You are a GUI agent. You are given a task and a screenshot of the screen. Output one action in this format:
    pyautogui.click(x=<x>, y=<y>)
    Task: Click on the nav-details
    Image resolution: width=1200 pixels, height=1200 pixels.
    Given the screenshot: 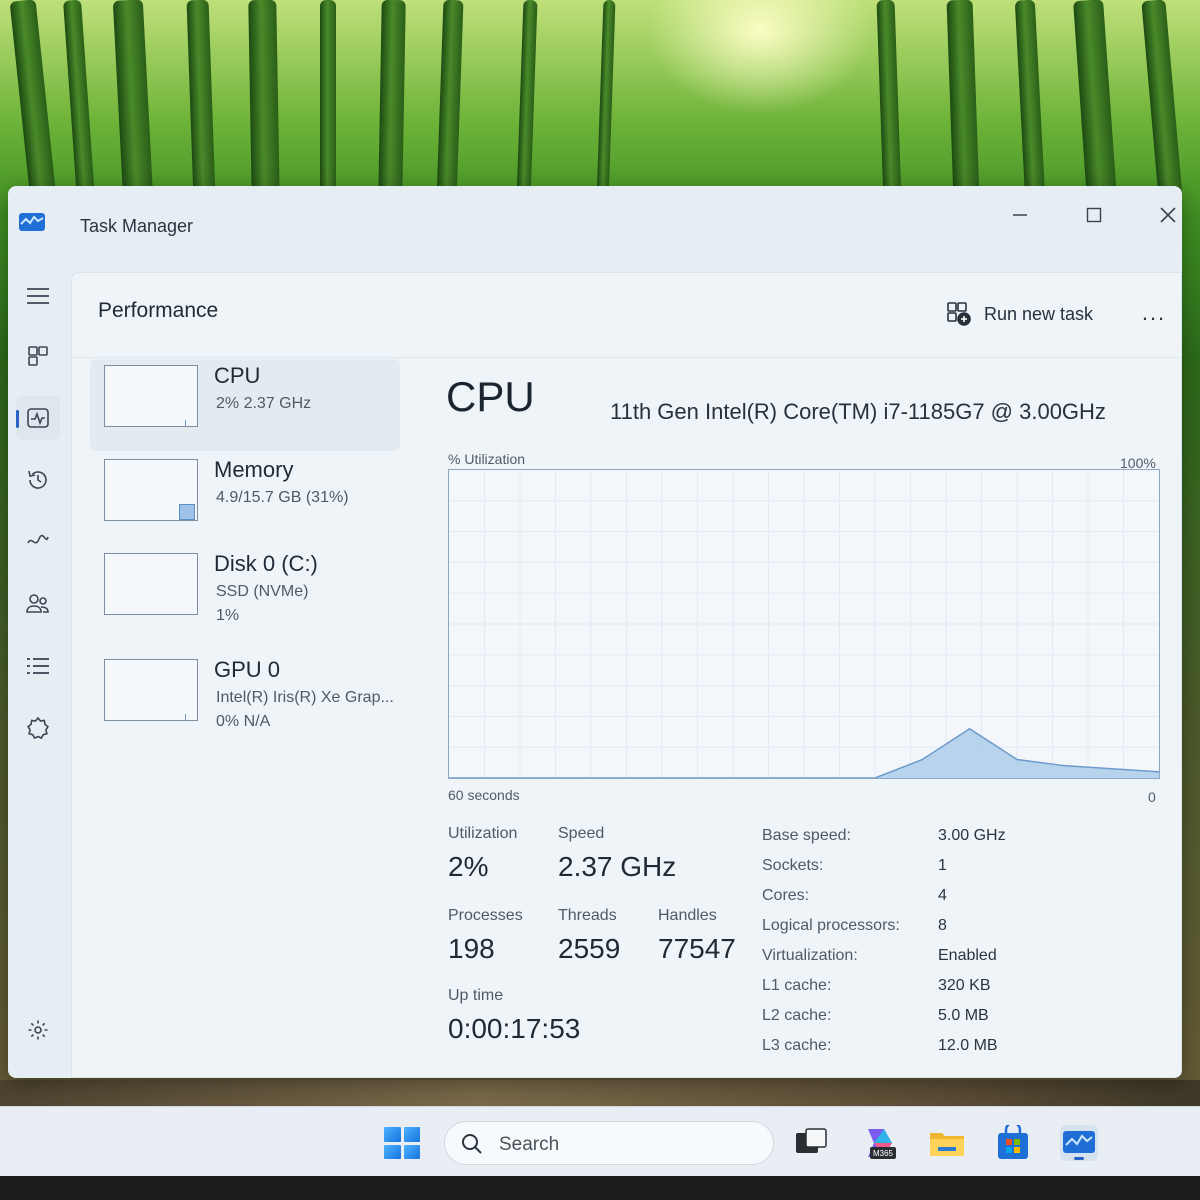 What is the action you would take?
    pyautogui.click(x=38, y=666)
    